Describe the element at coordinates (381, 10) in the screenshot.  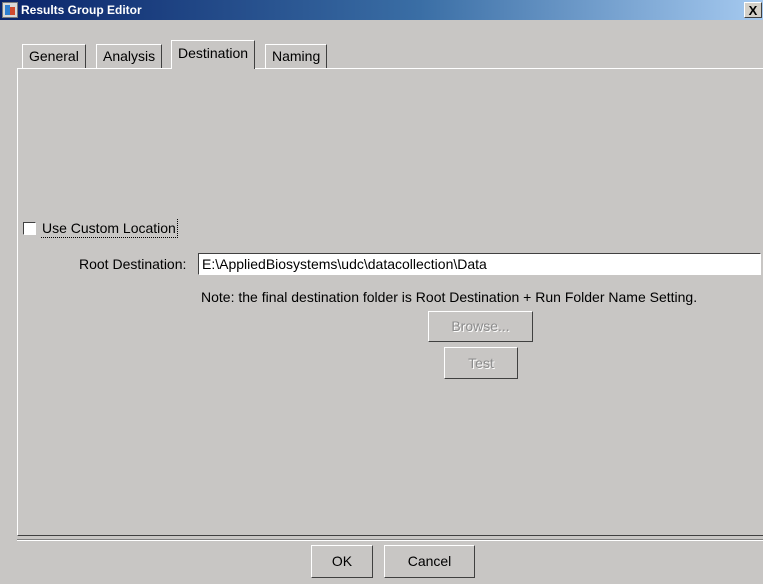
I see `title-bar: Results Group Editor X` at that location.